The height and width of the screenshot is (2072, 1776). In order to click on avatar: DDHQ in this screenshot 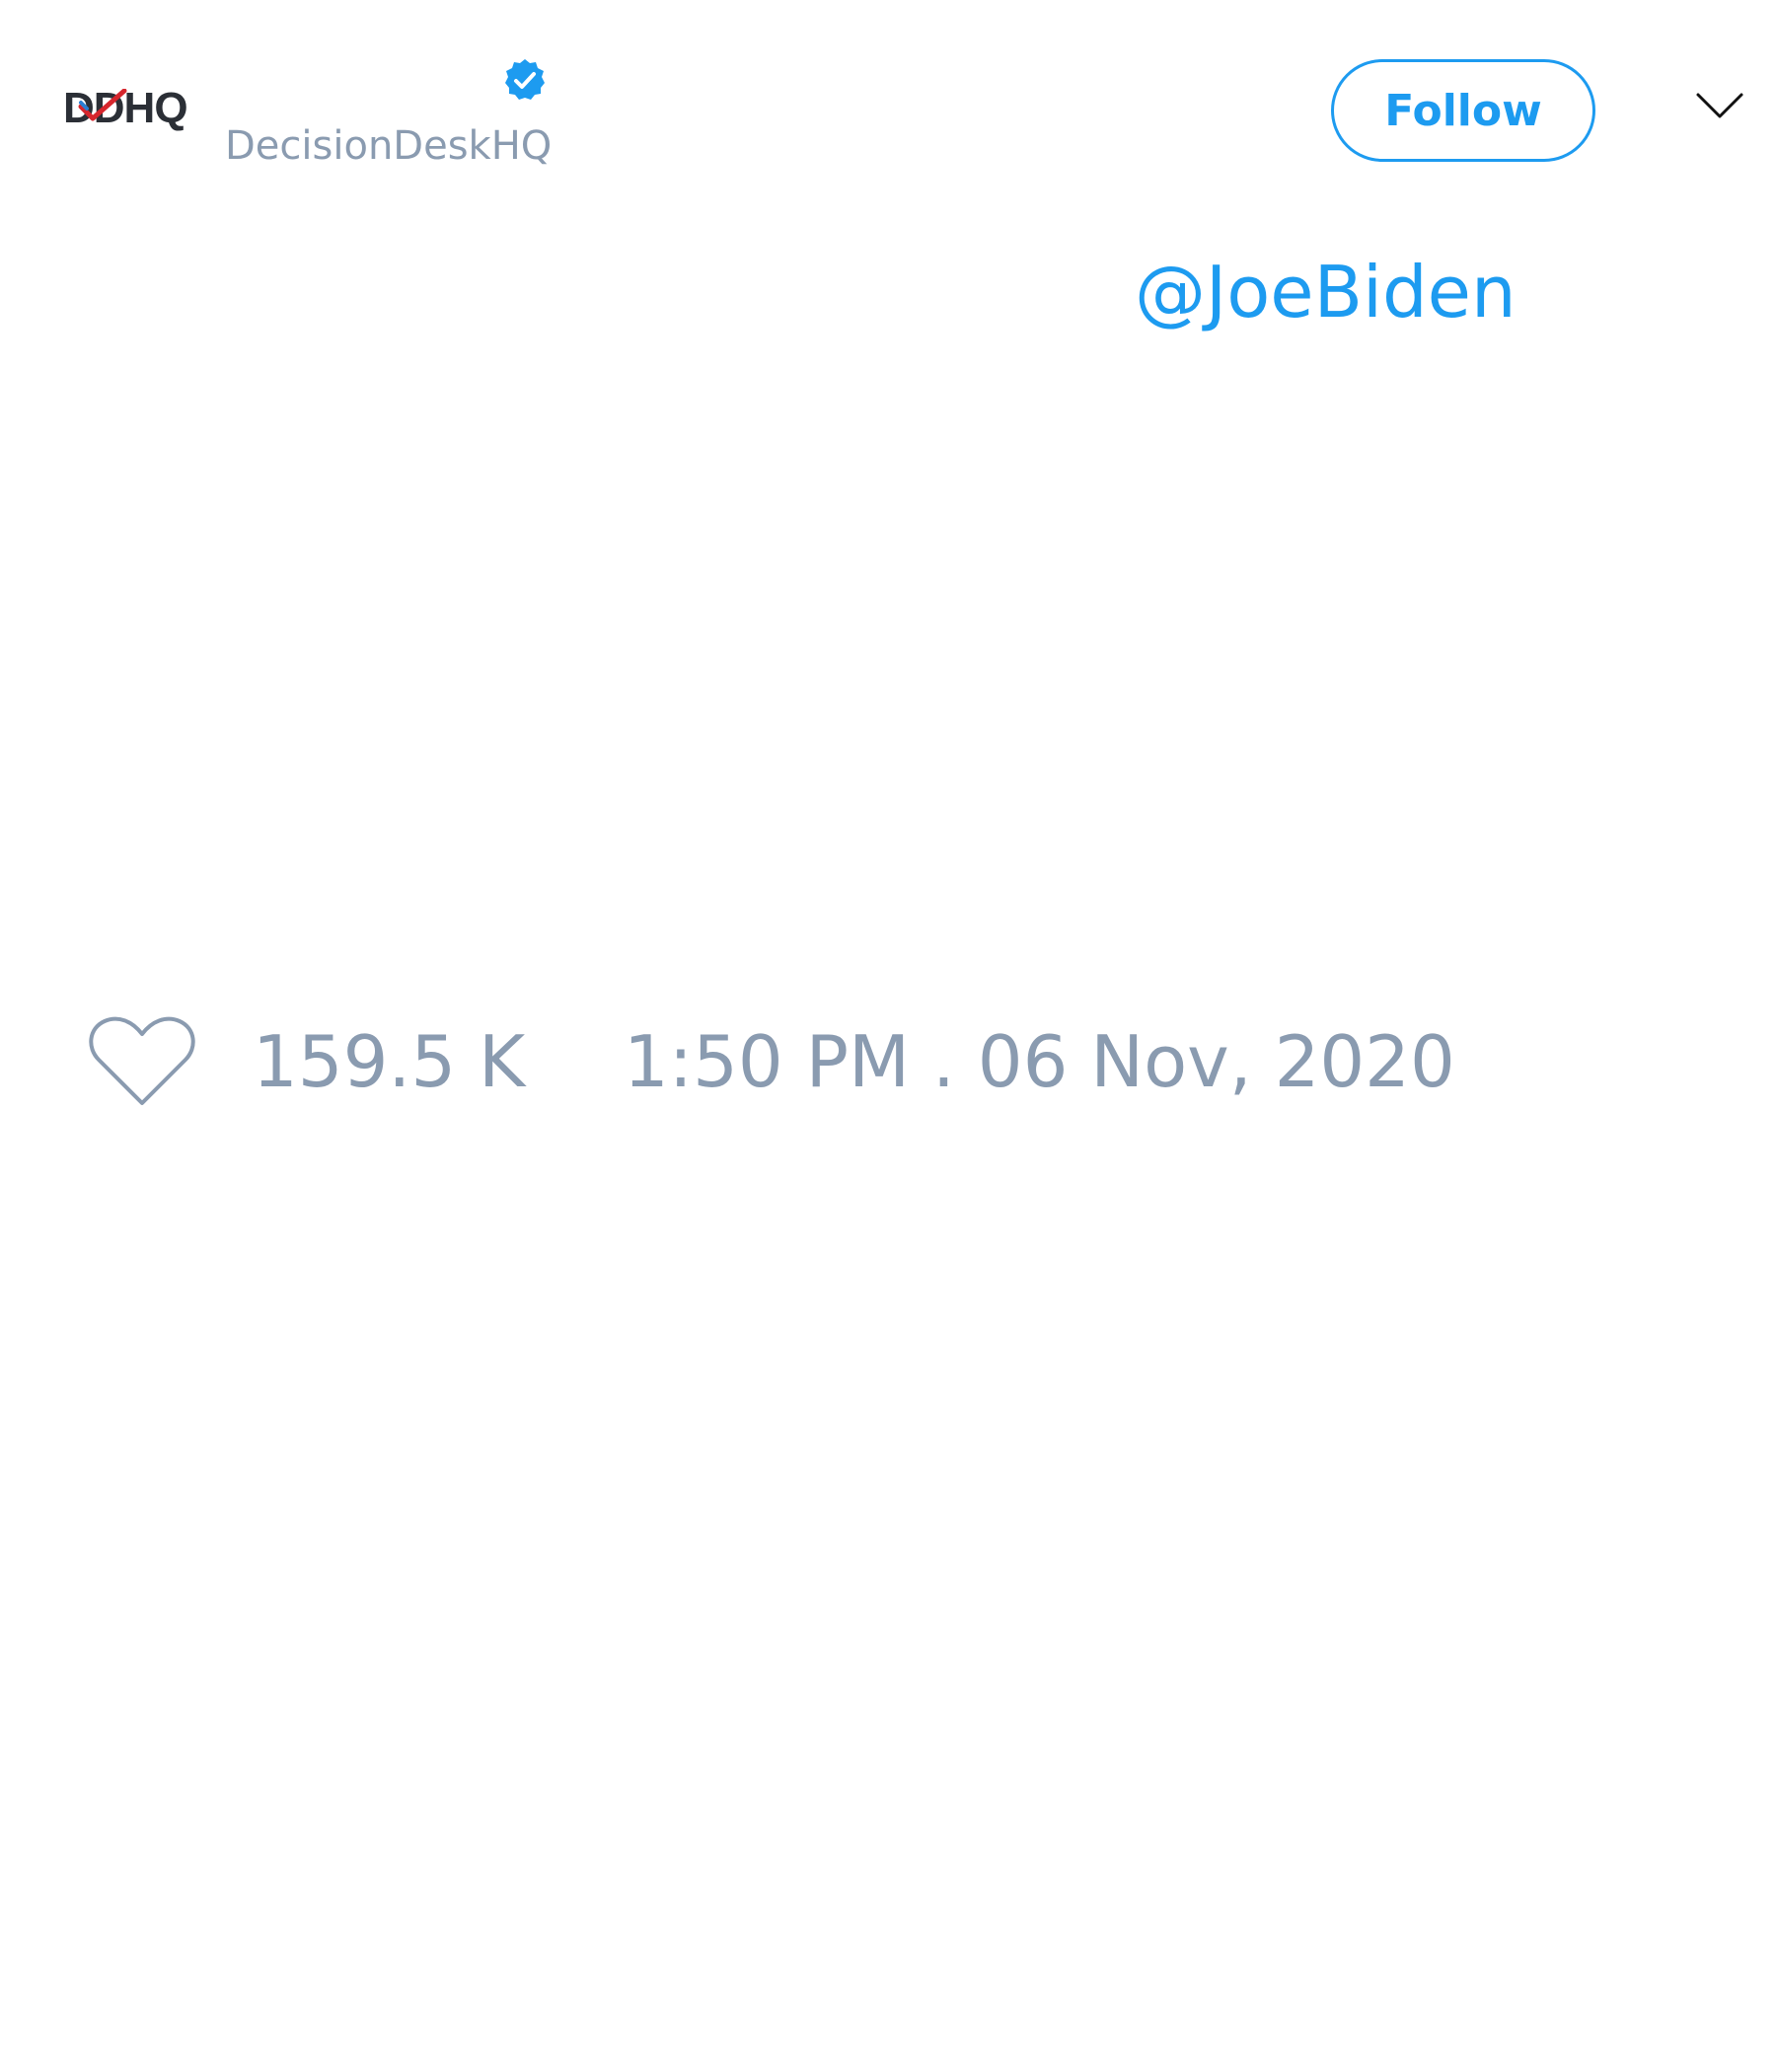, I will do `click(130, 111)`.